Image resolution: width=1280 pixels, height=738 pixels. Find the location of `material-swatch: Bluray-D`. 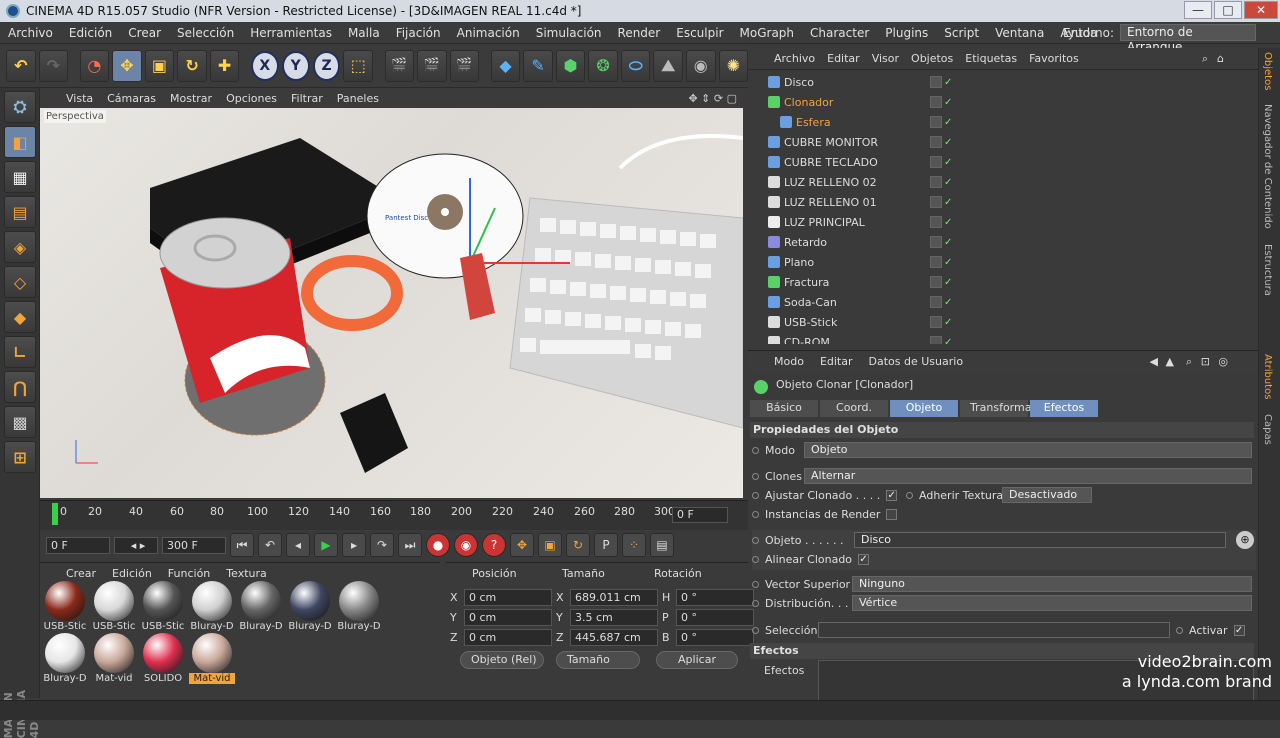

material-swatch: Bluray-D is located at coordinates (261, 608).